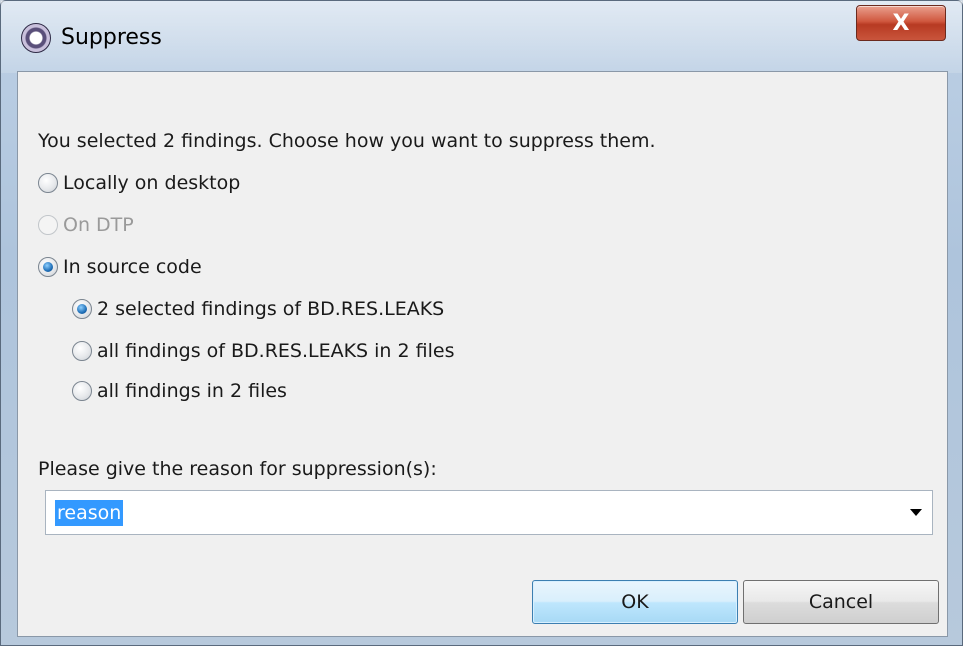  I want to click on radio-label: all findings of BD.RES.LEAKS in 2 files, so click(276, 351).